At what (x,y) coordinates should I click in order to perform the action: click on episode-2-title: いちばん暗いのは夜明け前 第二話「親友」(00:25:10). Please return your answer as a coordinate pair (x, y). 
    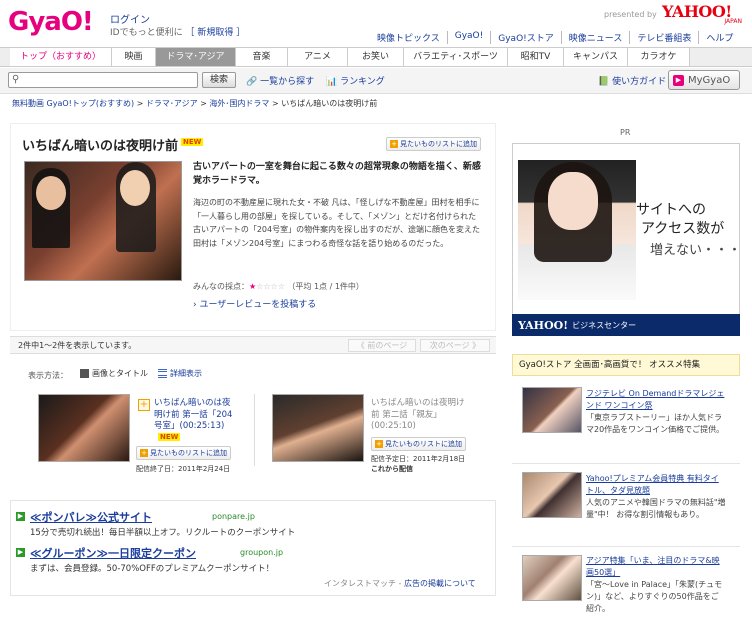
    Looking at the image, I should click on (418, 414).